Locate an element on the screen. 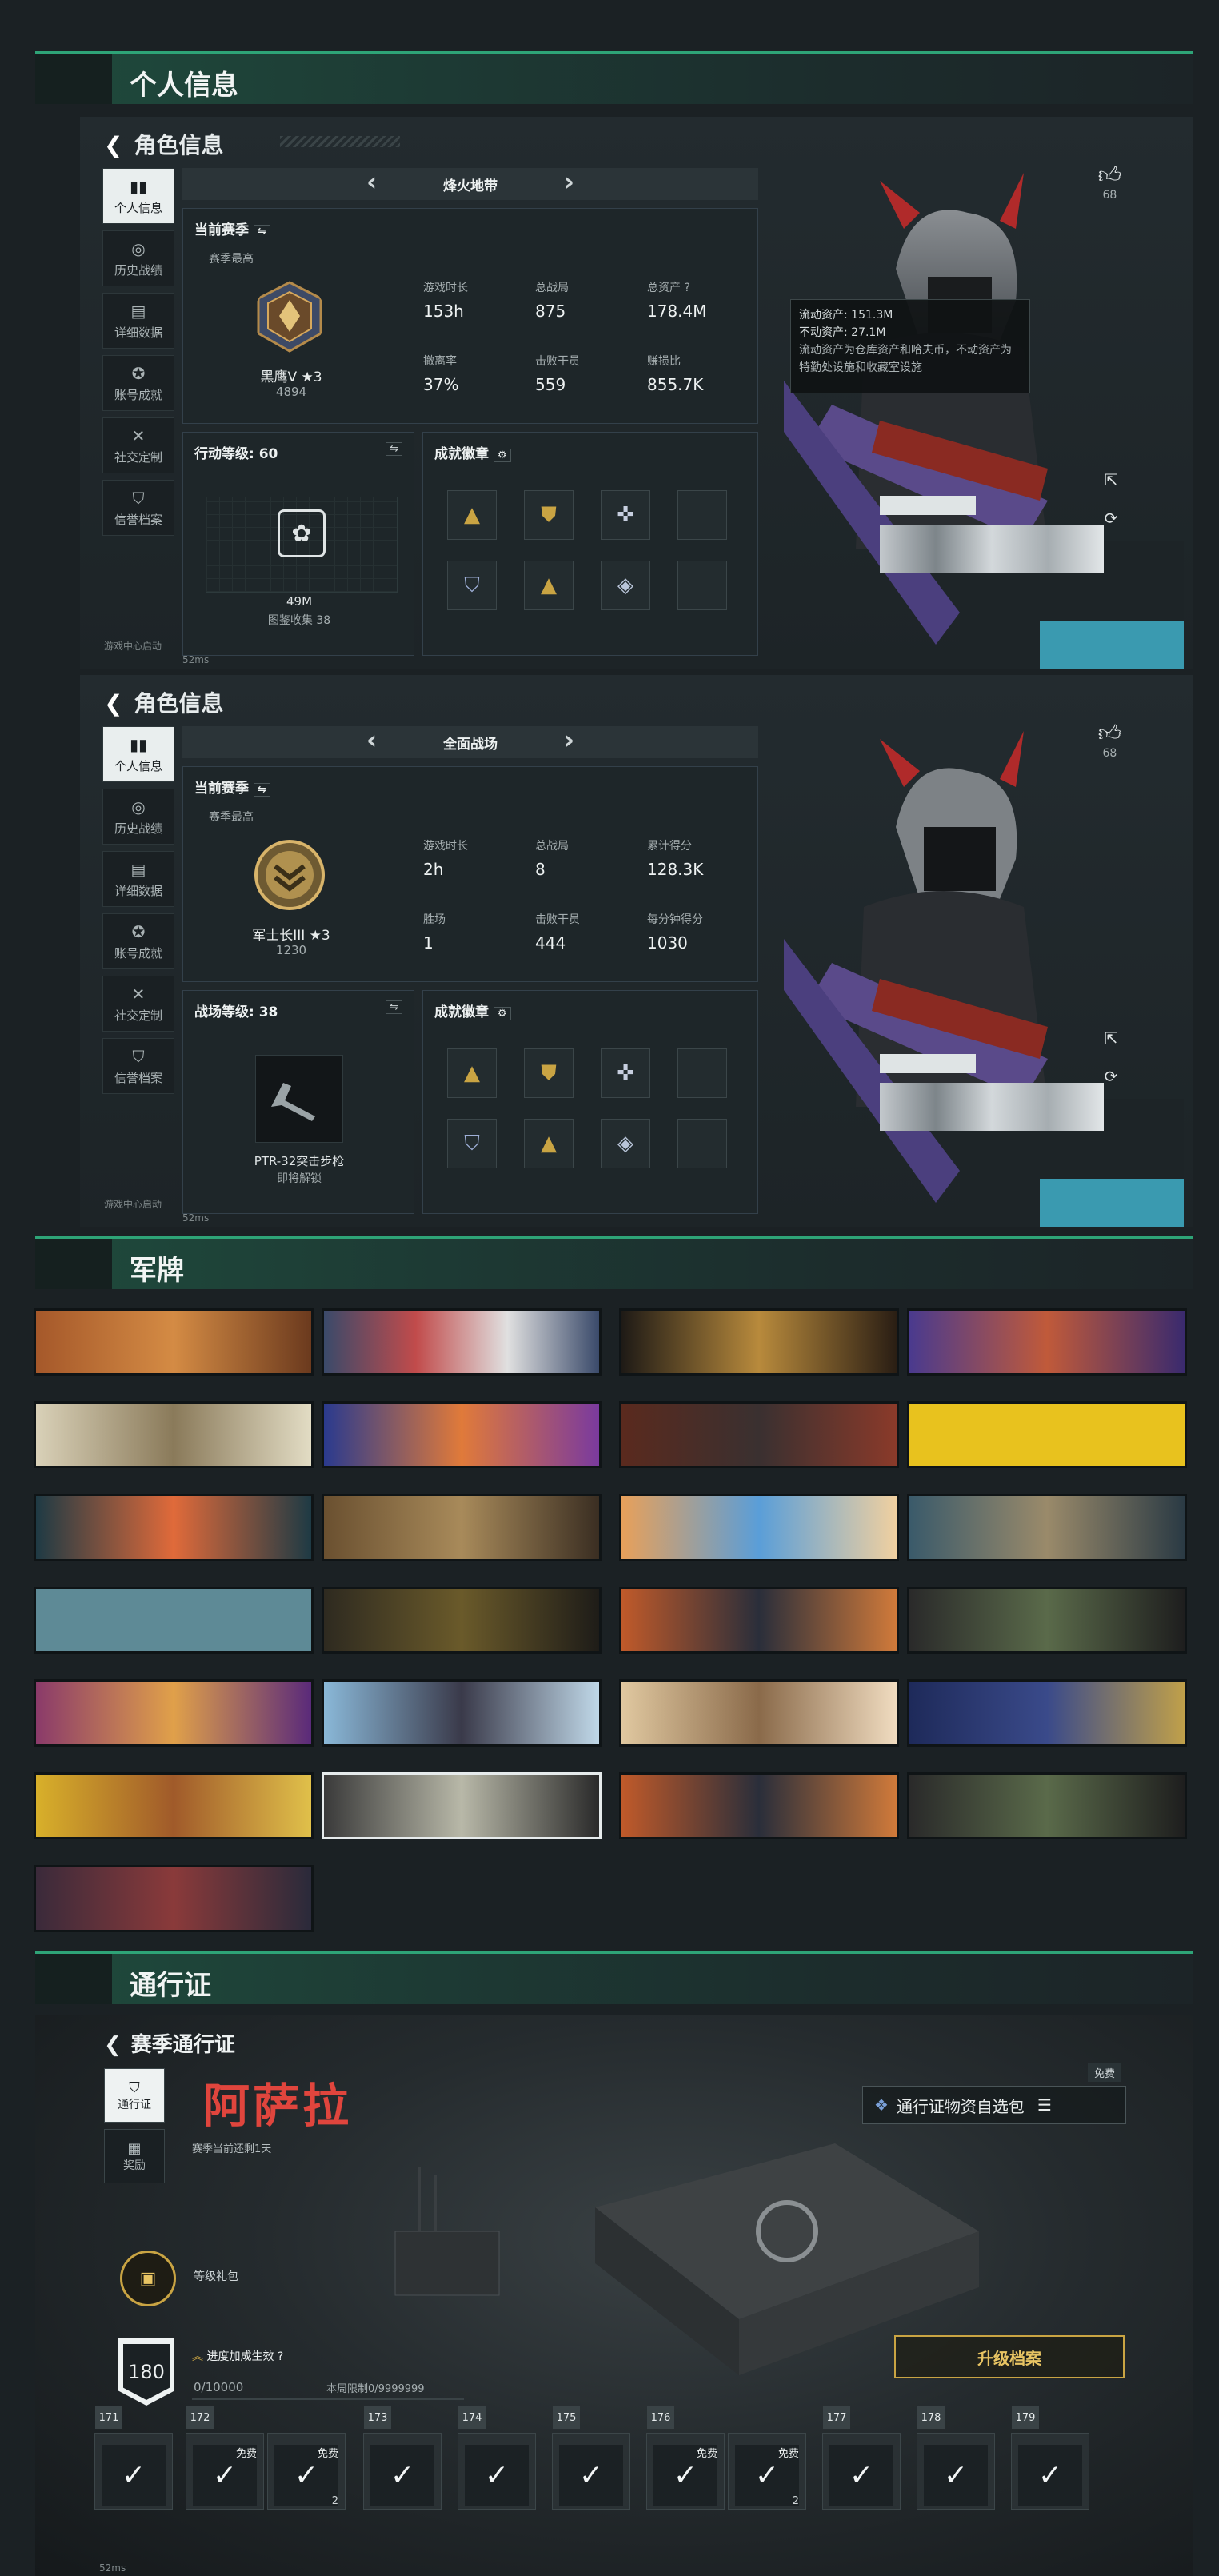 The height and width of the screenshot is (2576, 1219). dog-tag-selected is located at coordinates (462, 1806).